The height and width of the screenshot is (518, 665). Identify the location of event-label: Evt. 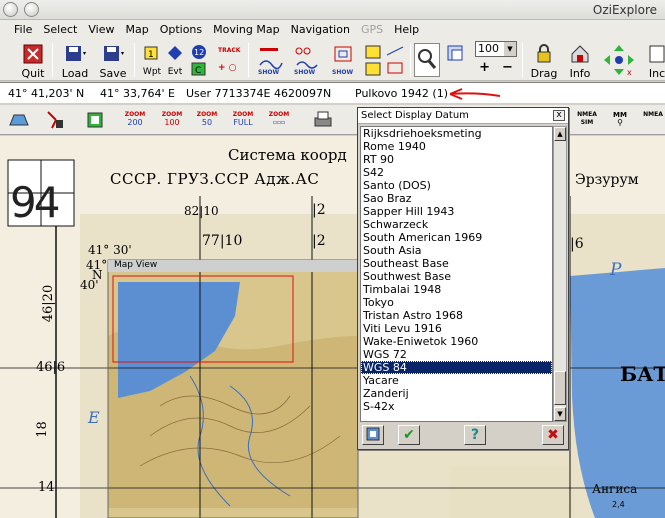
(175, 72).